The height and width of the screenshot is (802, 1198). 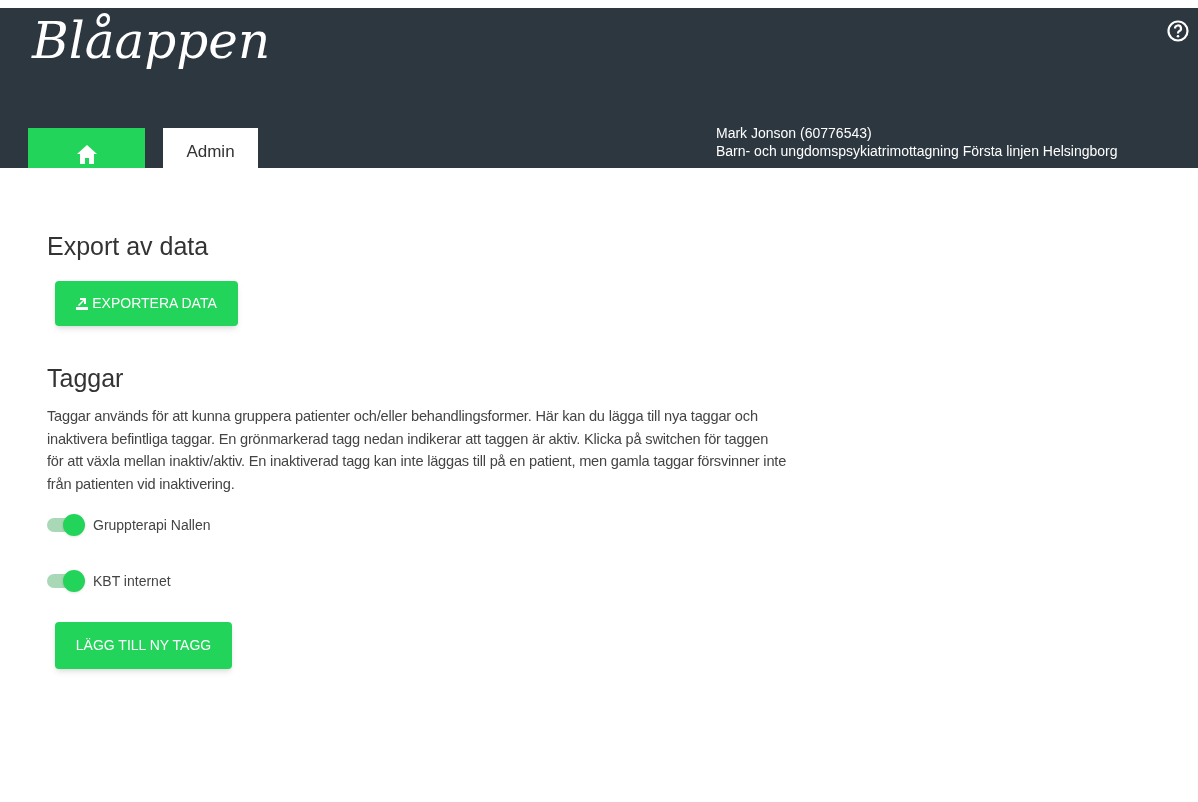 What do you see at coordinates (152, 525) in the screenshot?
I see `tag-label: Gruppterapi Nallen` at bounding box center [152, 525].